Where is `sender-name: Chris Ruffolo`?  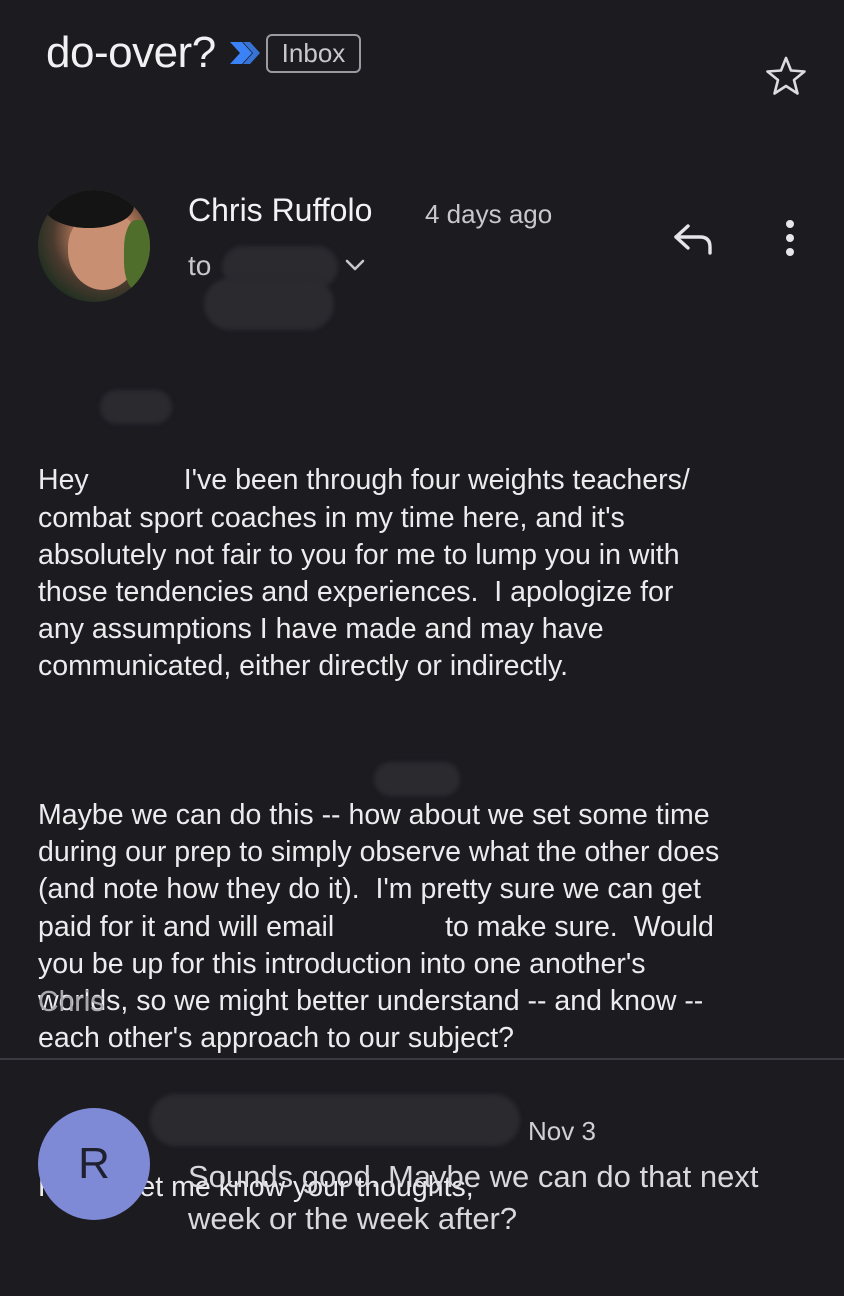 sender-name: Chris Ruffolo is located at coordinates (280, 210).